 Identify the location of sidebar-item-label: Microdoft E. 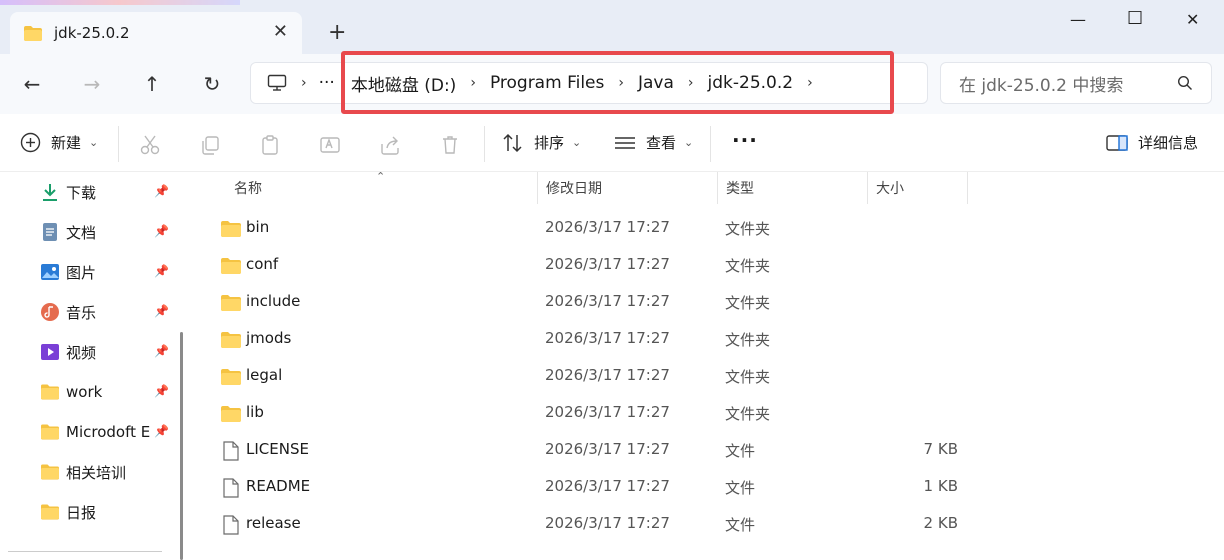
(108, 432).